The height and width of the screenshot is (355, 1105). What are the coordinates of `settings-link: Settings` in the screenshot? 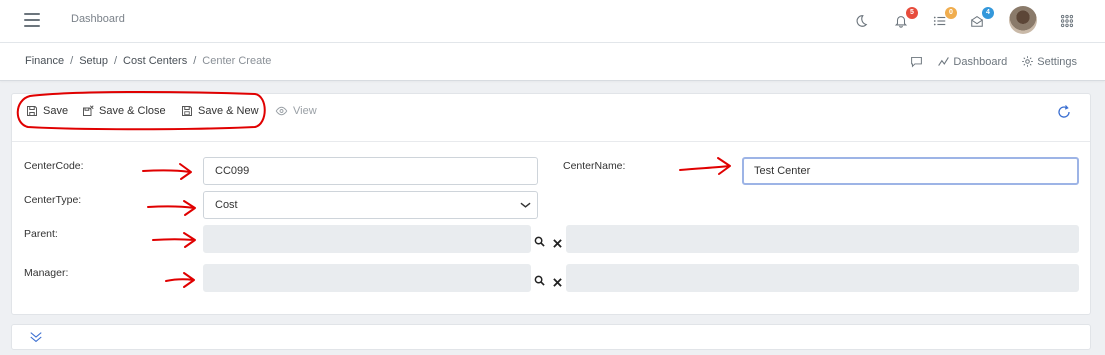 It's located at (1049, 61).